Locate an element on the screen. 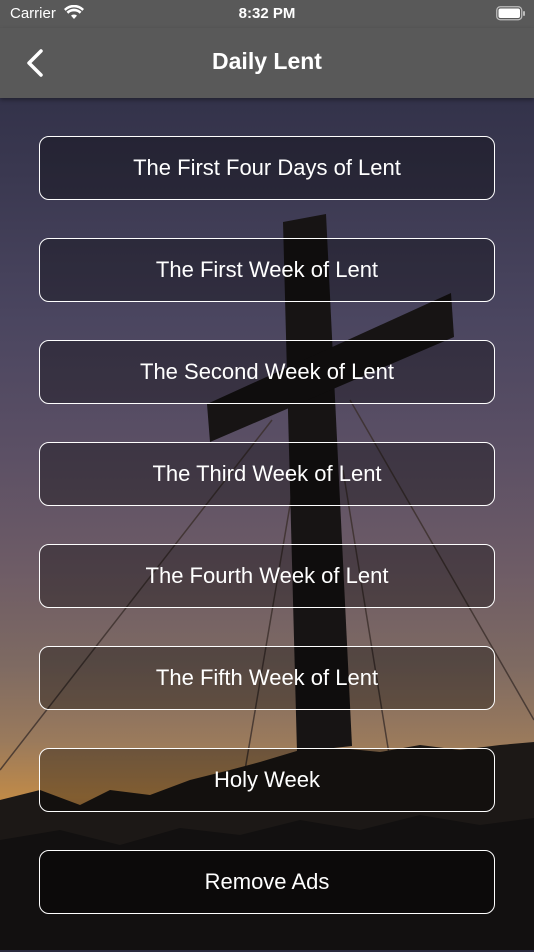 The height and width of the screenshot is (952, 534). second-week-button: The Second Week of Lent is located at coordinates (267, 372).